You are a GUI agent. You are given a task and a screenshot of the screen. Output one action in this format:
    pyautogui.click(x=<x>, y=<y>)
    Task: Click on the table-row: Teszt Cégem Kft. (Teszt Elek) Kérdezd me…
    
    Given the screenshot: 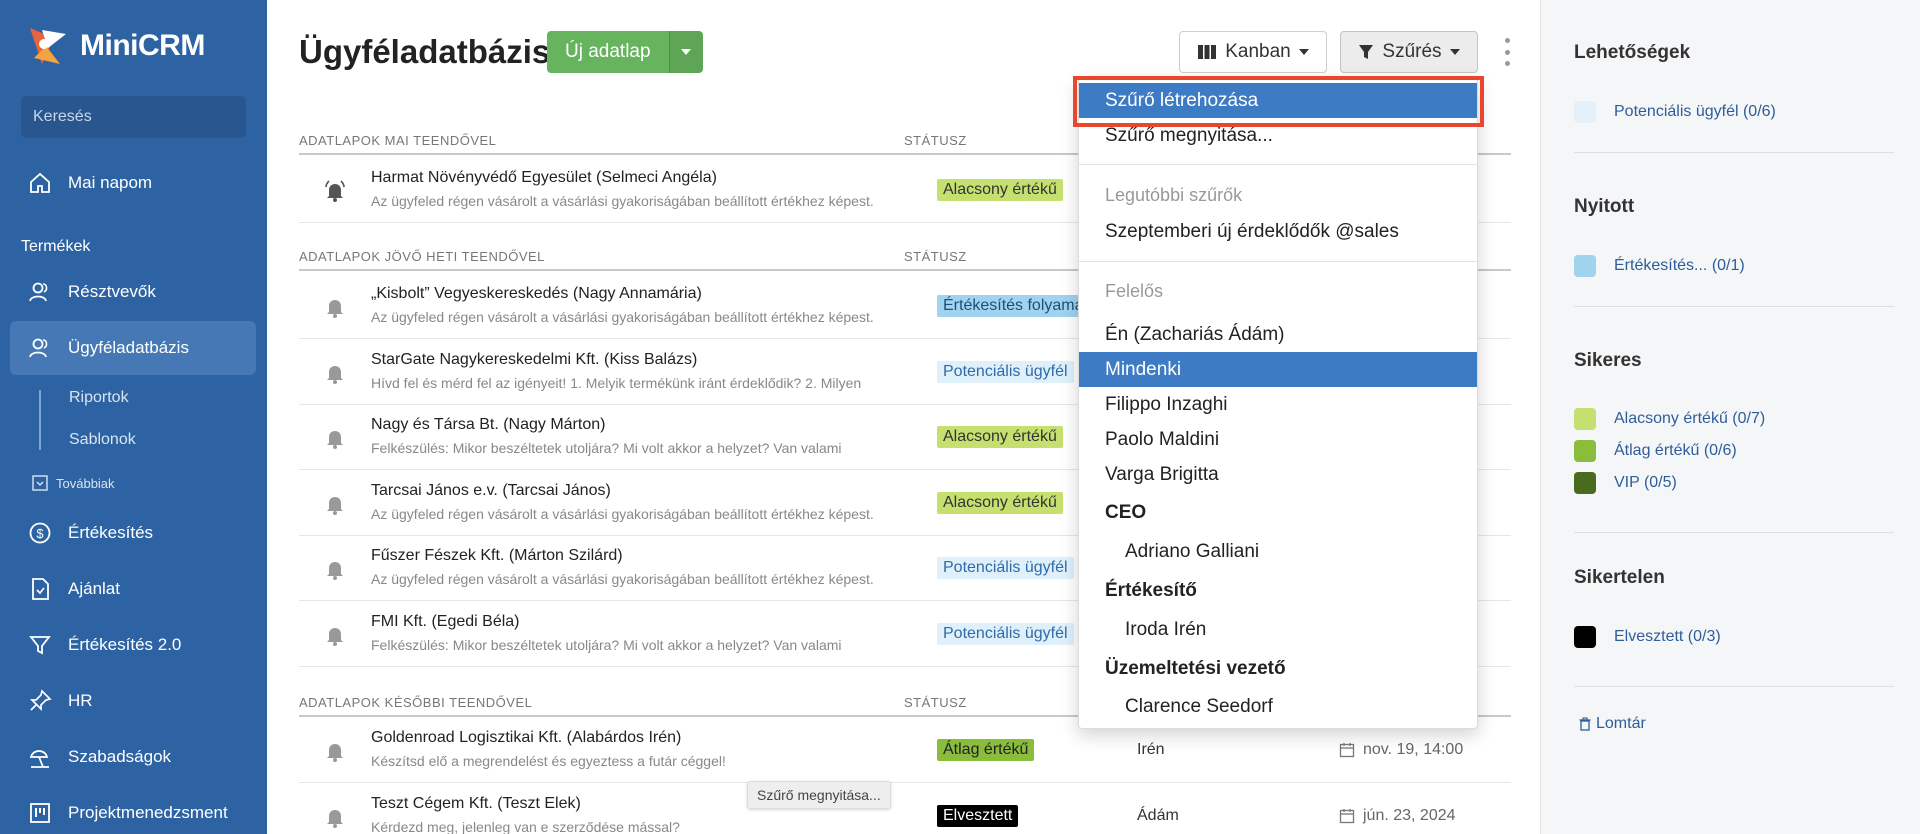 What is the action you would take?
    pyautogui.click(x=905, y=808)
    